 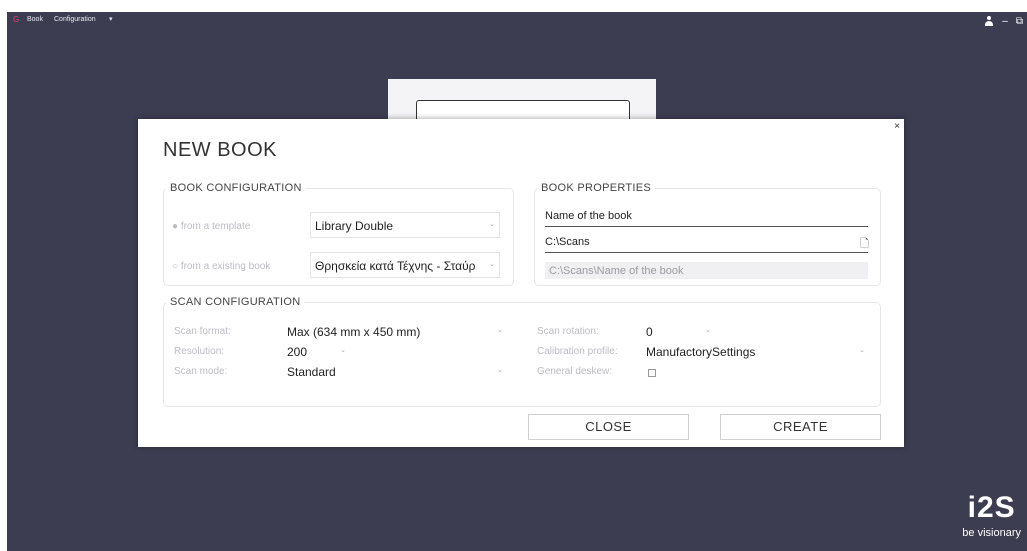 I want to click on template-select: Library Double ⌄, so click(x=405, y=225).